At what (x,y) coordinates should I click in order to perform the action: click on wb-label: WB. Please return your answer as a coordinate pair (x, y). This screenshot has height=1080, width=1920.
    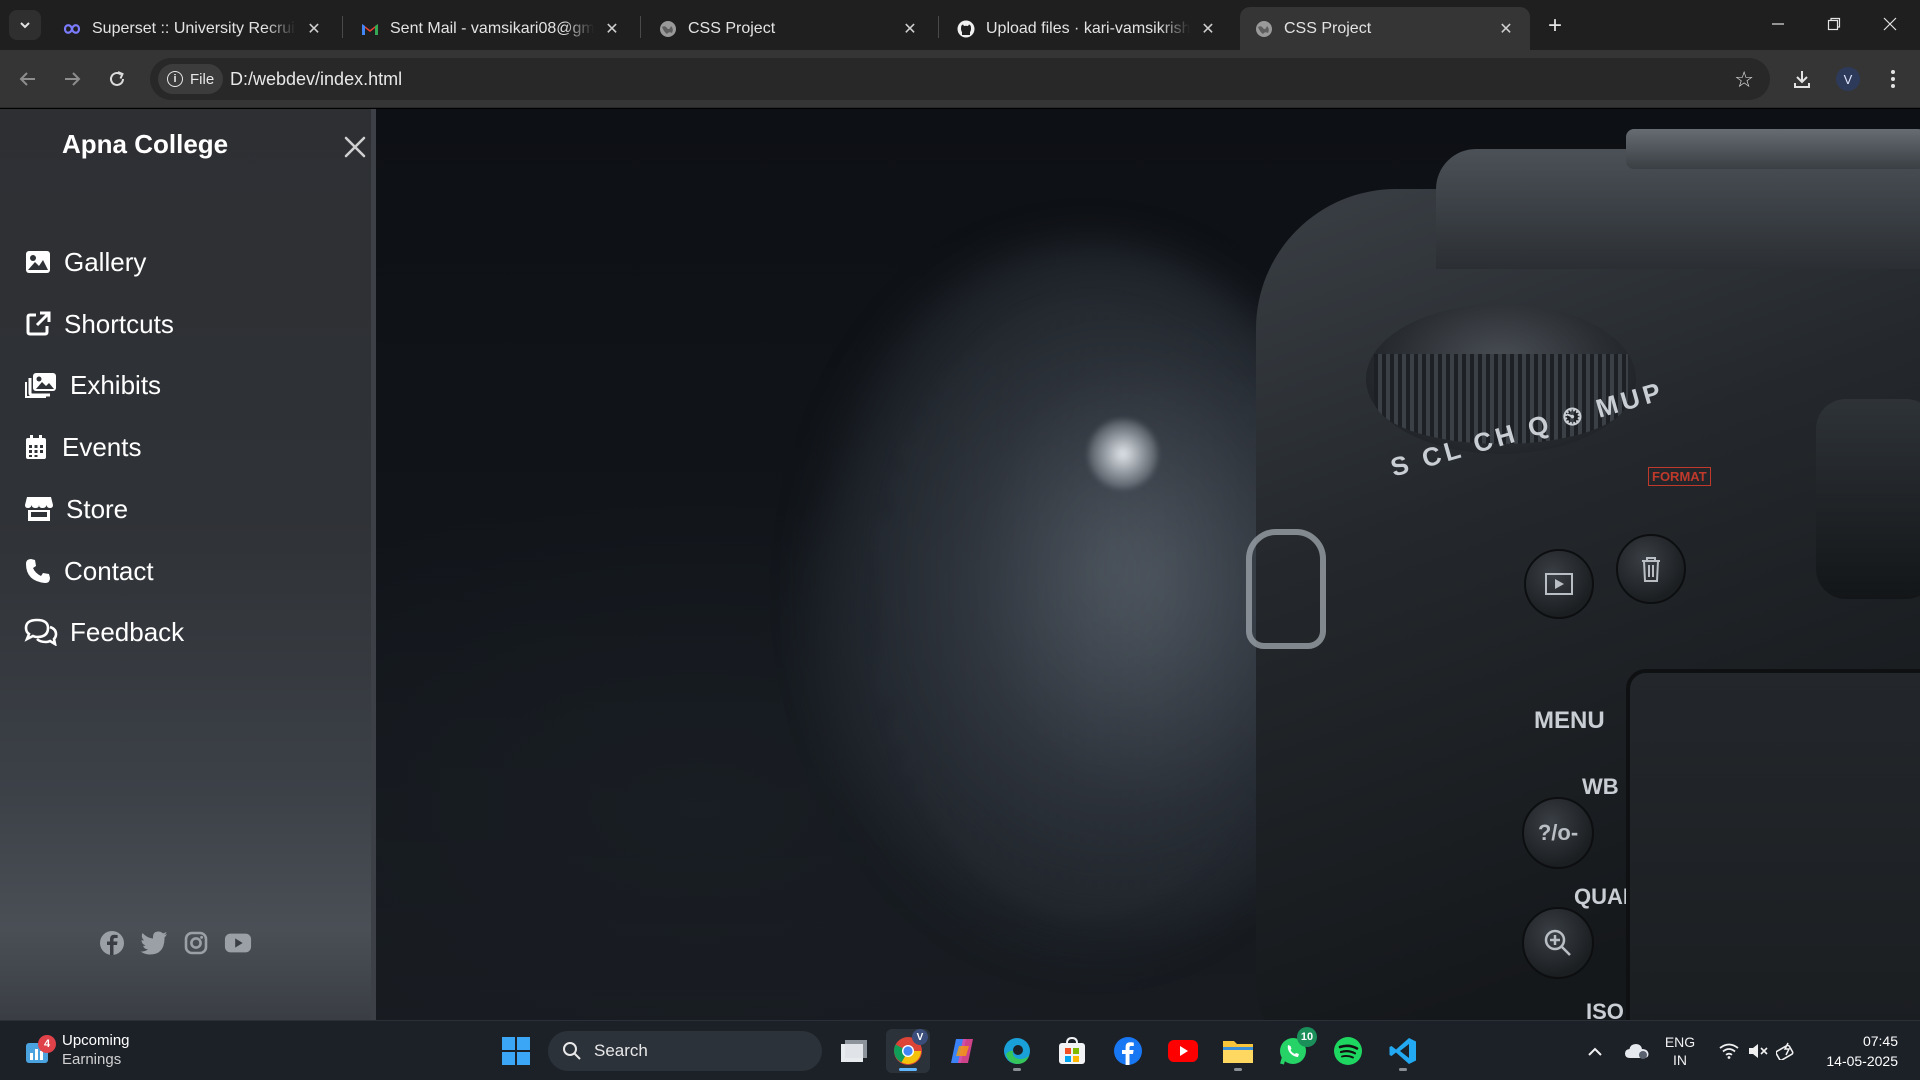
    Looking at the image, I should click on (1600, 786).